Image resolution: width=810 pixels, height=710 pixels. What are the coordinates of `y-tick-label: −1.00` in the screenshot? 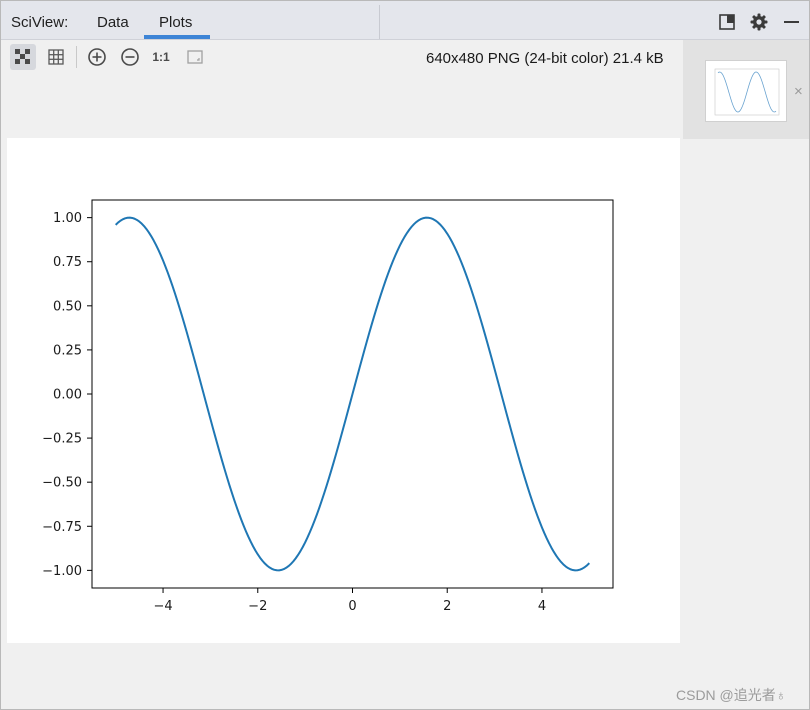 It's located at (62, 571).